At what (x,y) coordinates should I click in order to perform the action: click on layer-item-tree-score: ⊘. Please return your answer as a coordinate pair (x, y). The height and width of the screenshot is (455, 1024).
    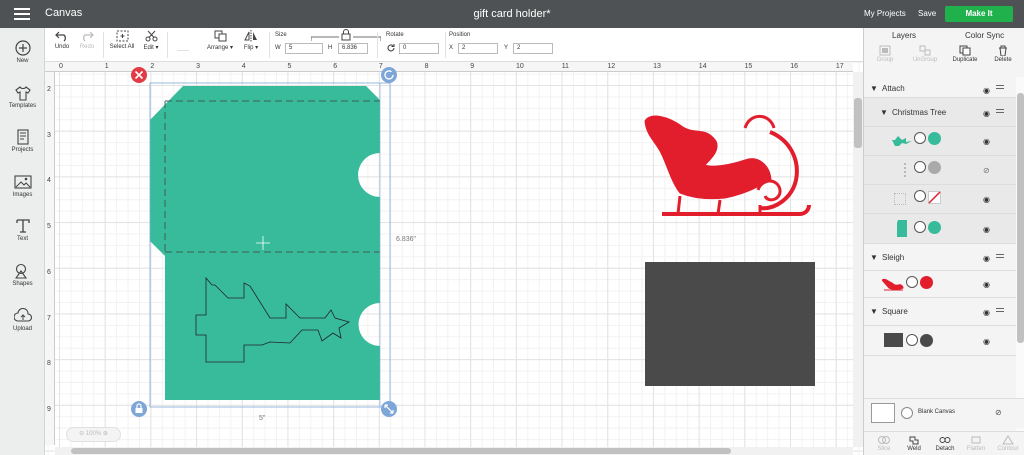
    Looking at the image, I should click on (940, 170).